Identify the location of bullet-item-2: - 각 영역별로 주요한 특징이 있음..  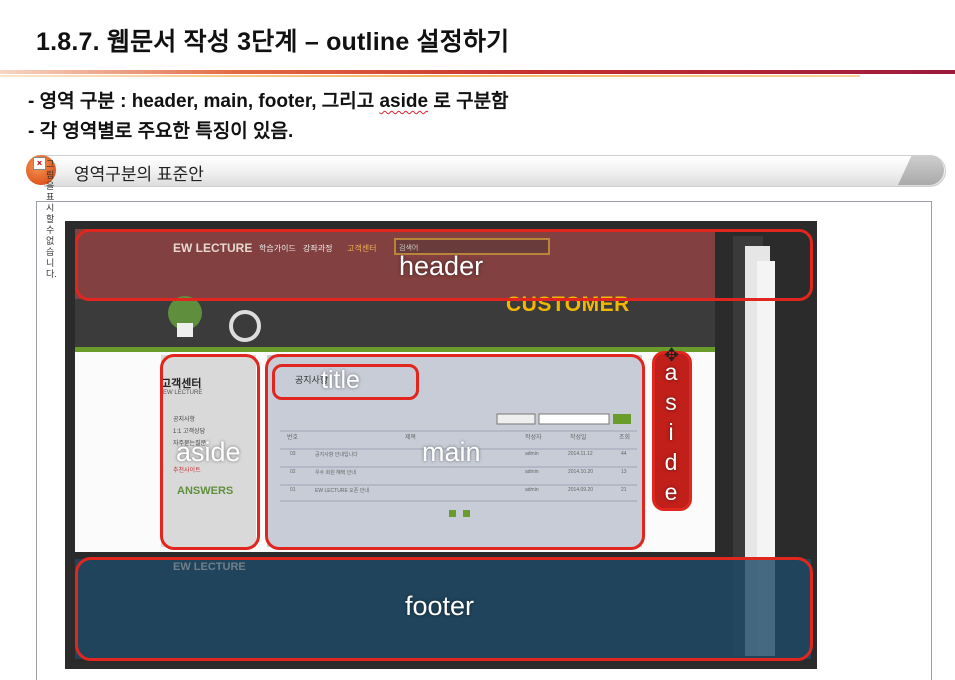
(160, 129).